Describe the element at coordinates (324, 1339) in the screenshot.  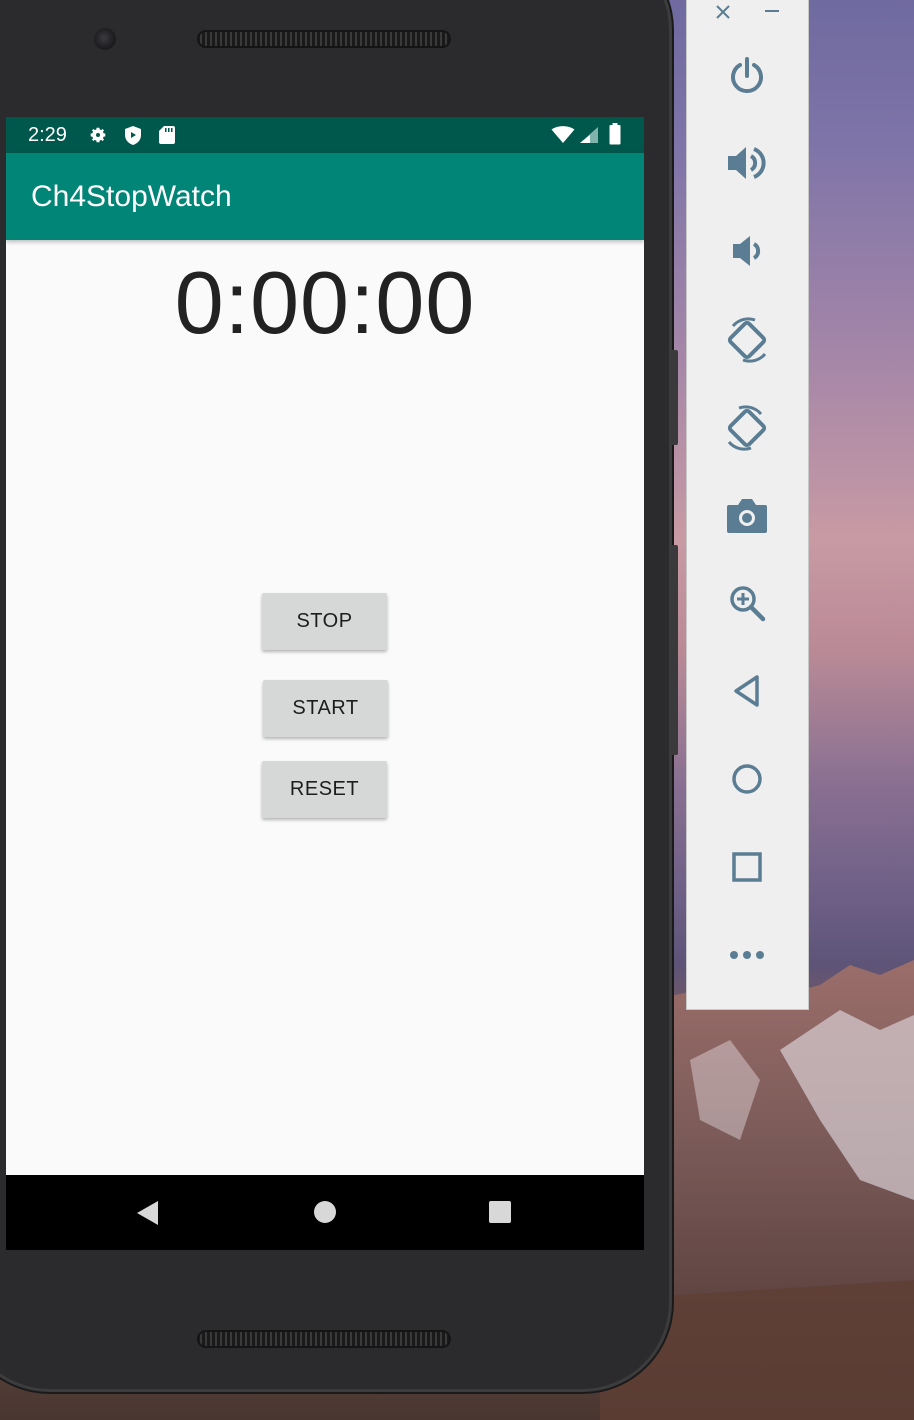
I see `bottom-speaker` at that location.